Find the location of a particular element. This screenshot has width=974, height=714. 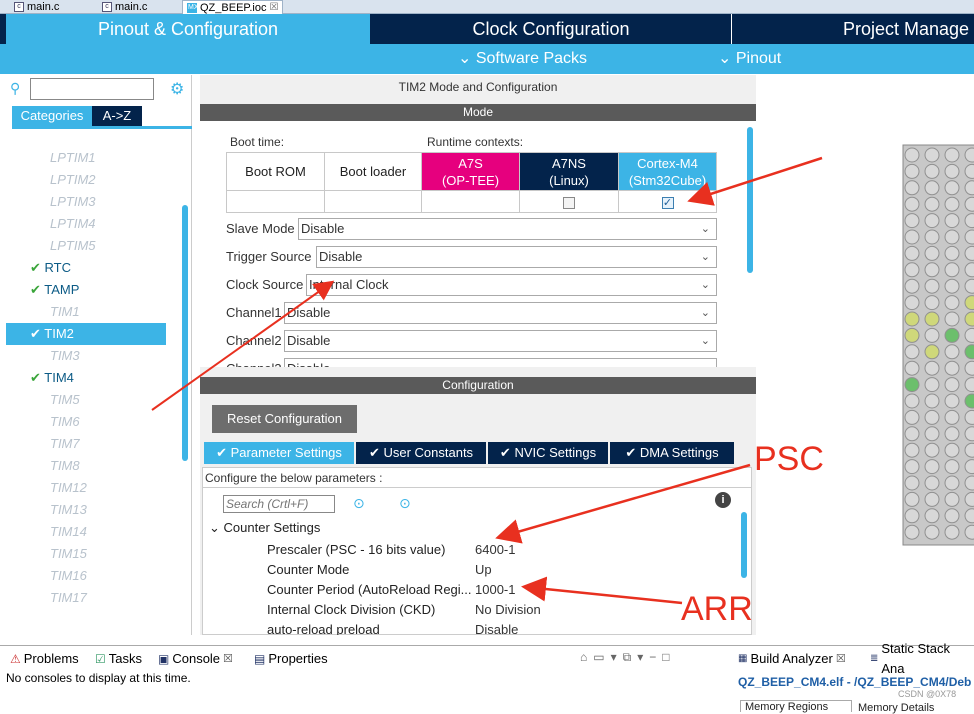

editor-tab-main-c-2: c main.c is located at coordinates (124, 7).